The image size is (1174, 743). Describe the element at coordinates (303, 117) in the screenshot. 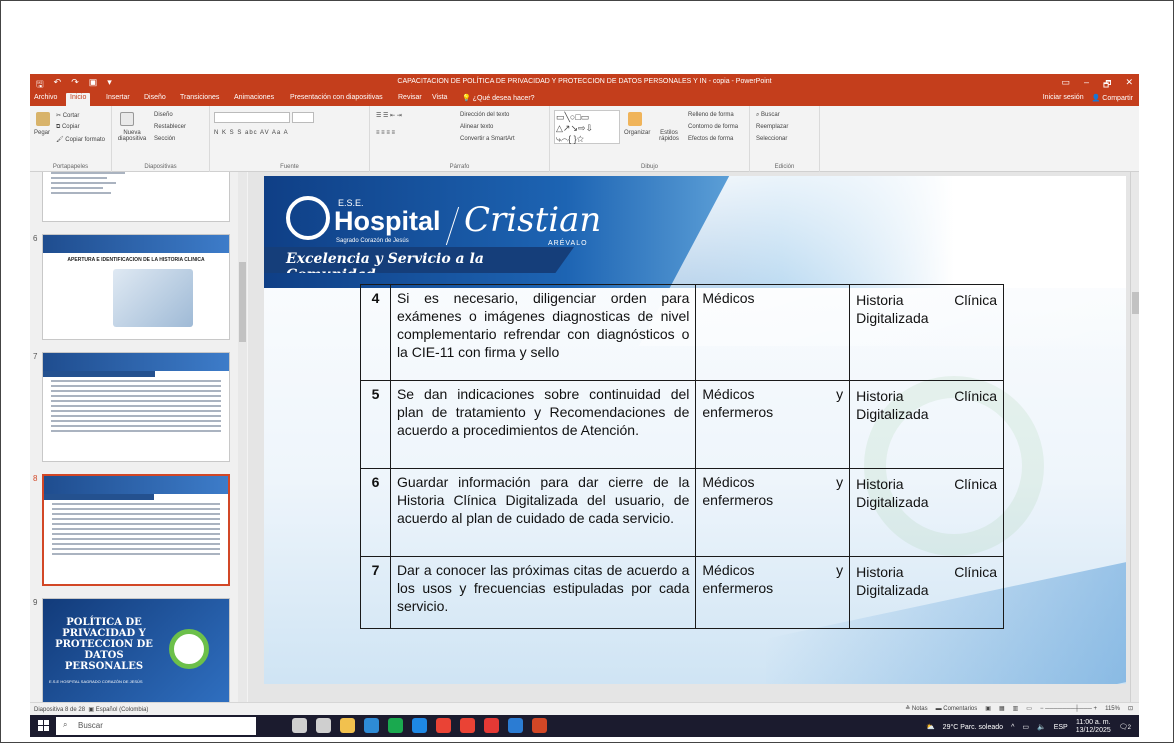

I see `font-size-select` at that location.